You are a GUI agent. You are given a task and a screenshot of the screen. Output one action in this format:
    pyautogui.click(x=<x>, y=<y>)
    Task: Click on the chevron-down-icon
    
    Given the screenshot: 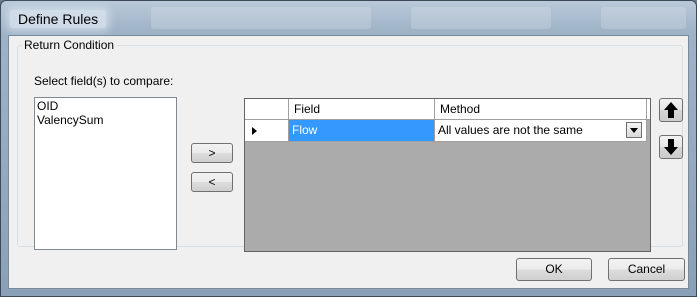 What is the action you would take?
    pyautogui.click(x=634, y=130)
    